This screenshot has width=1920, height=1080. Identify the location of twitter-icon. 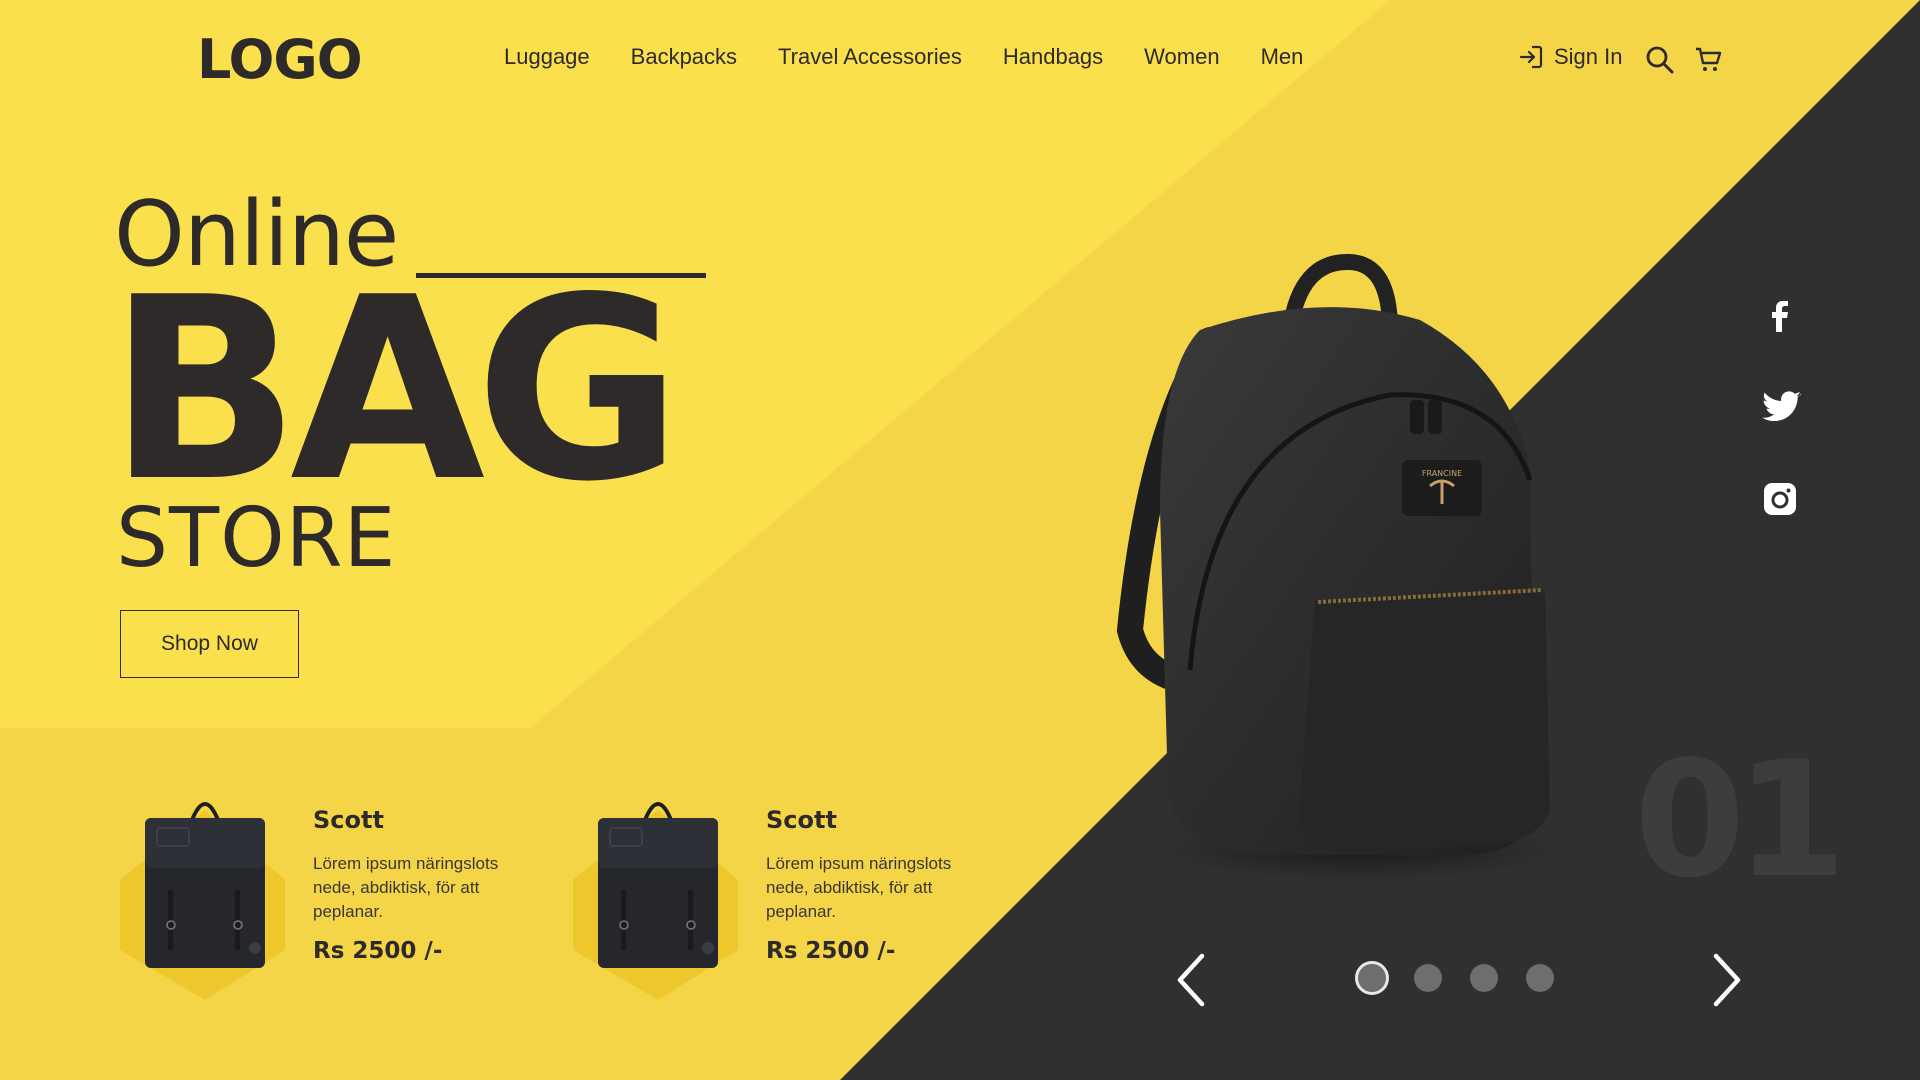
(1781, 406).